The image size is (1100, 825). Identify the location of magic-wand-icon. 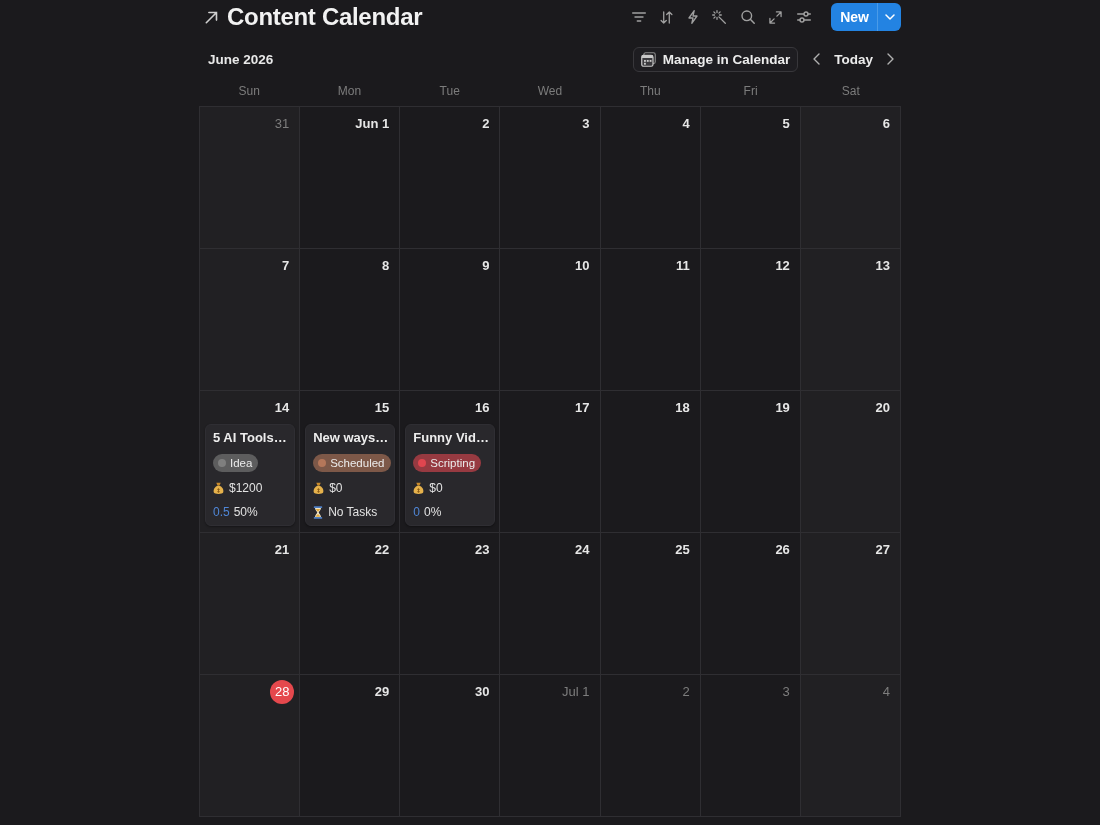
(719, 17).